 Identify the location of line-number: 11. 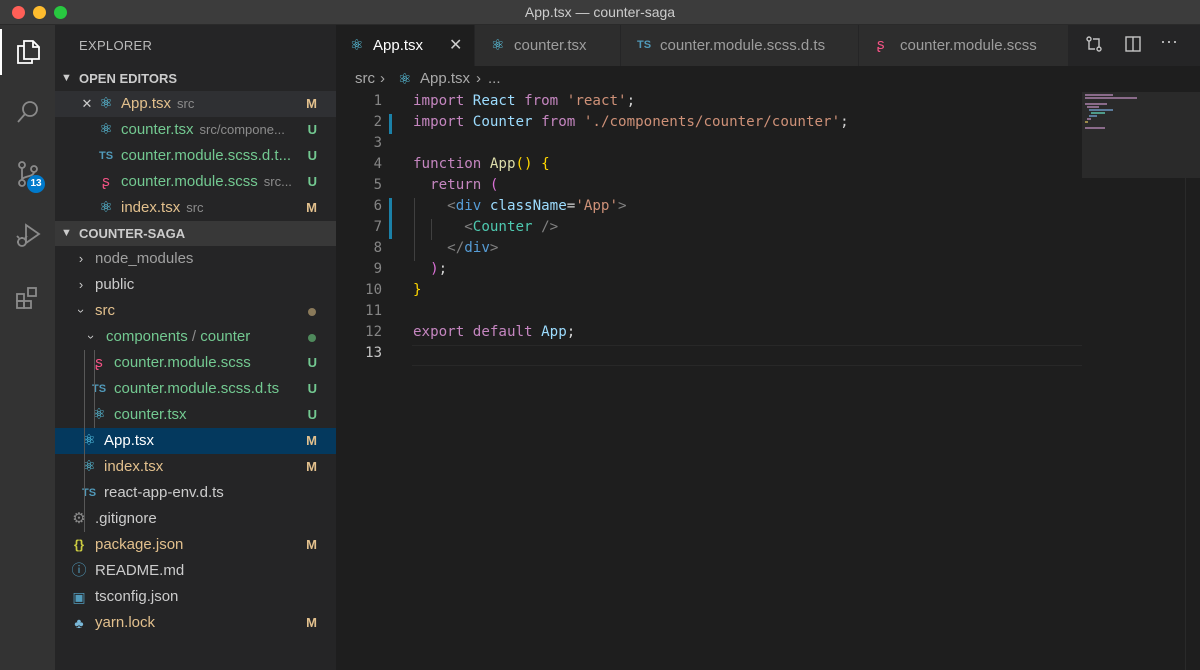
(373, 311).